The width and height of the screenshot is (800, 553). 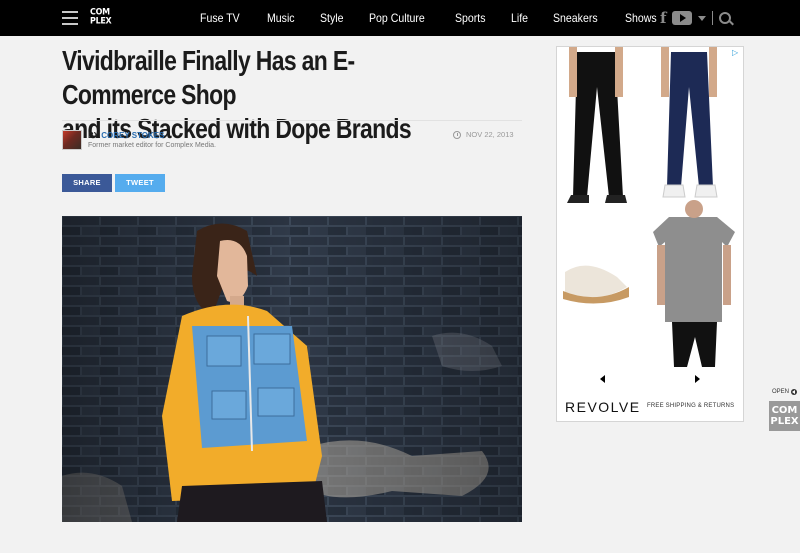 What do you see at coordinates (152, 145) in the screenshot?
I see `author-bio: Former market editor for Complex Media.` at bounding box center [152, 145].